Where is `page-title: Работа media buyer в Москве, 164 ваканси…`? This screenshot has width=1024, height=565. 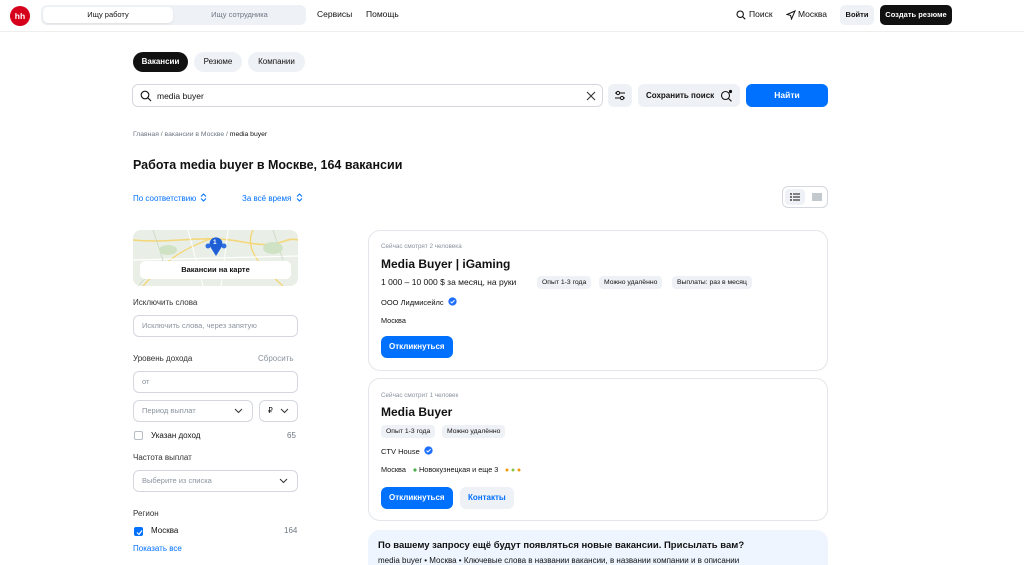 page-title: Работа media buyer в Москве, 164 ваканси… is located at coordinates (268, 165).